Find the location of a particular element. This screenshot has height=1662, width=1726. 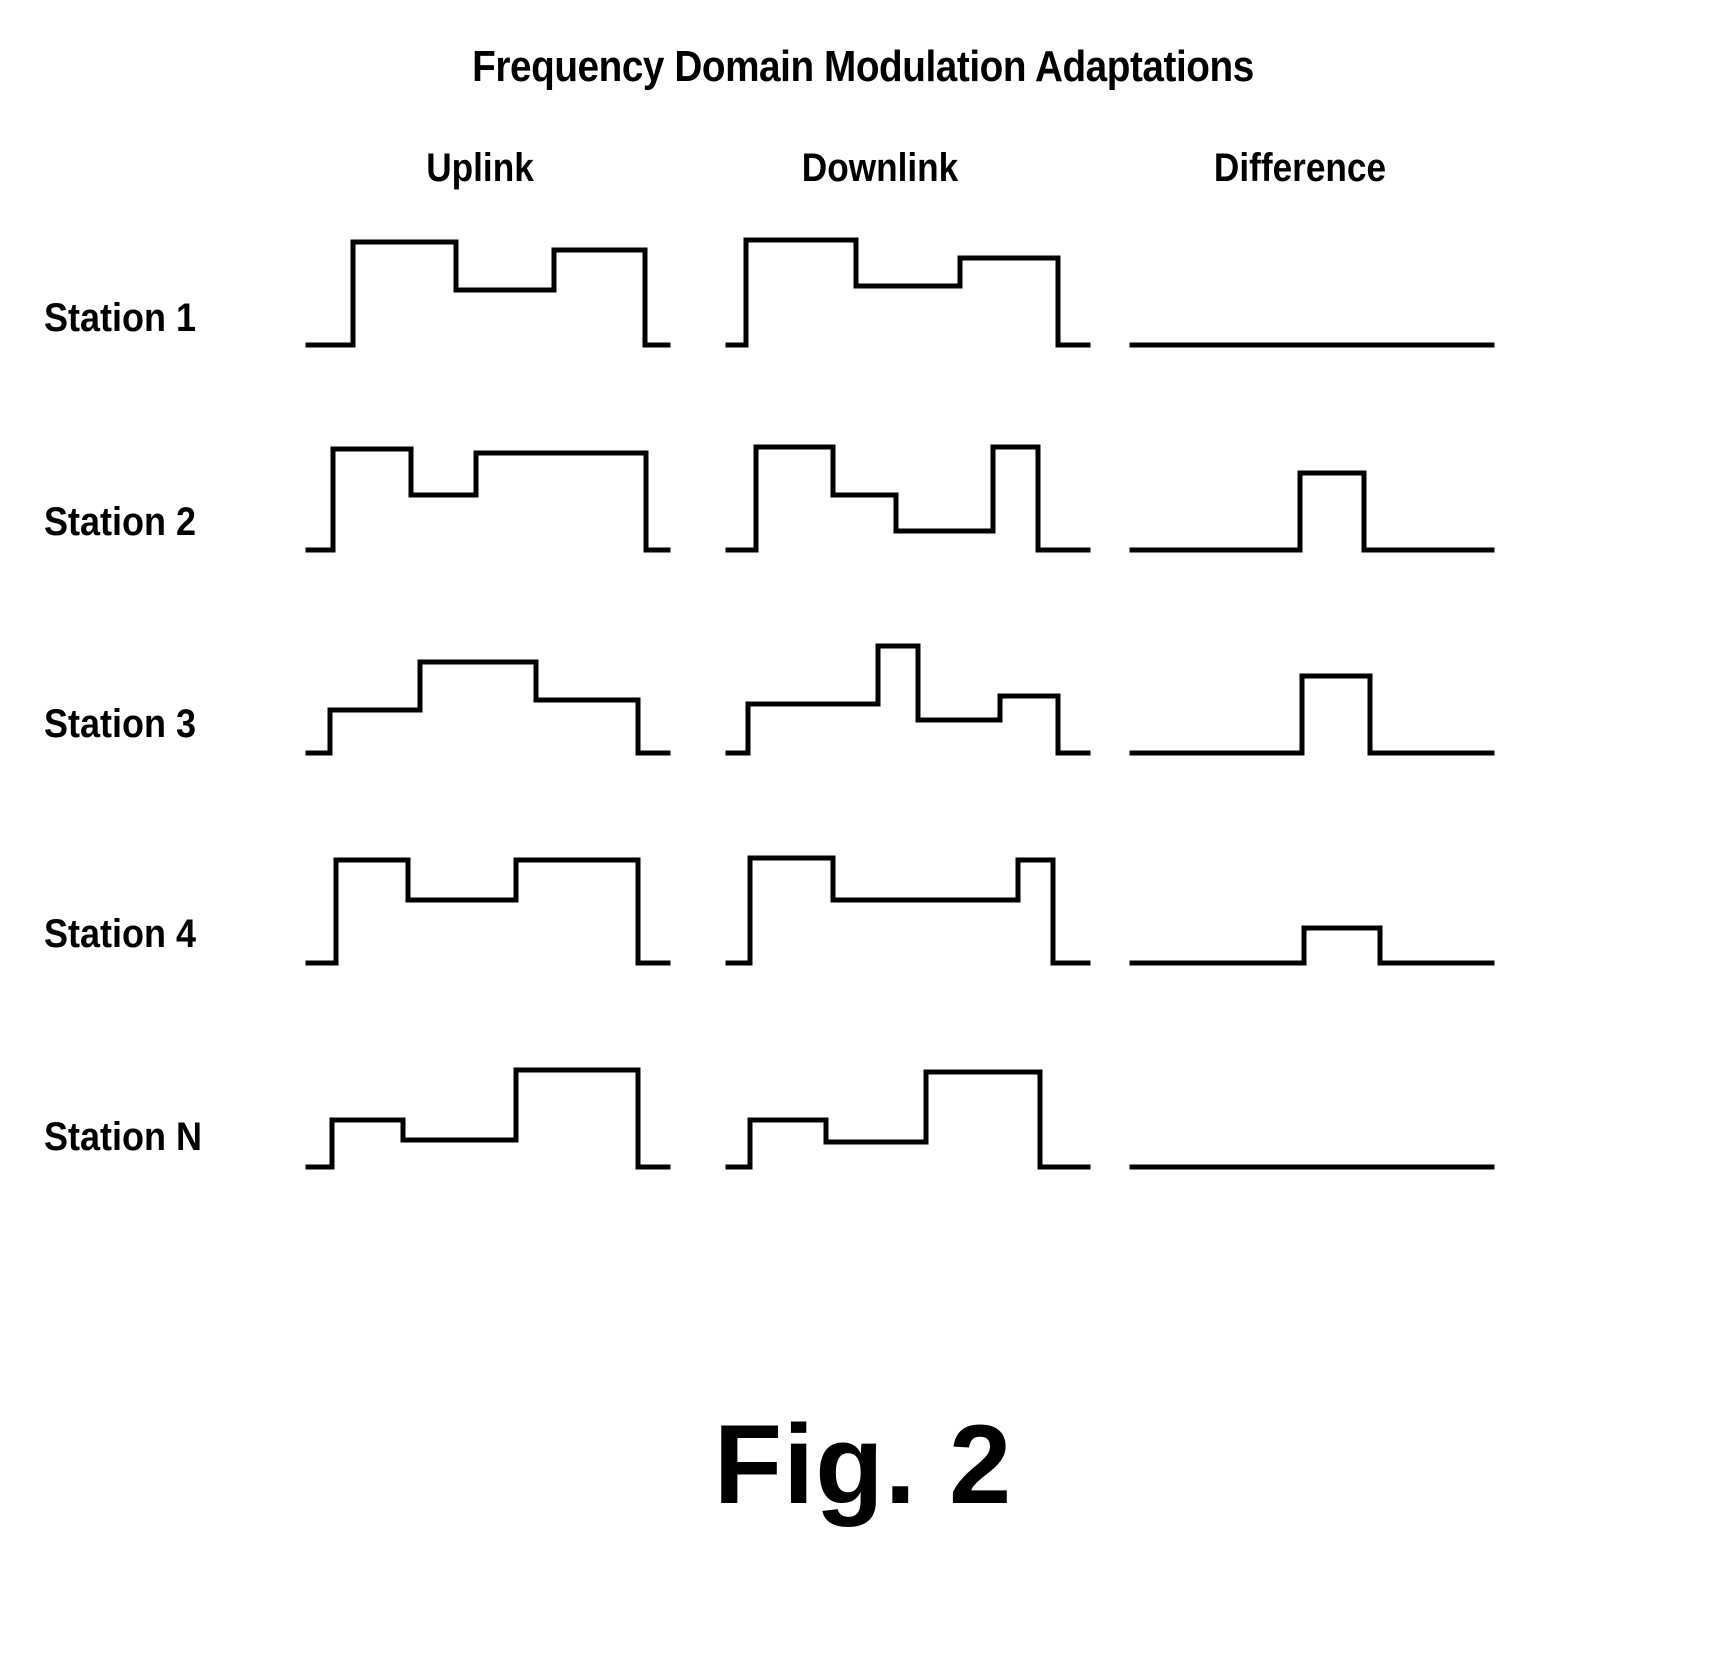

plot-station1-downlink is located at coordinates (908, 285).